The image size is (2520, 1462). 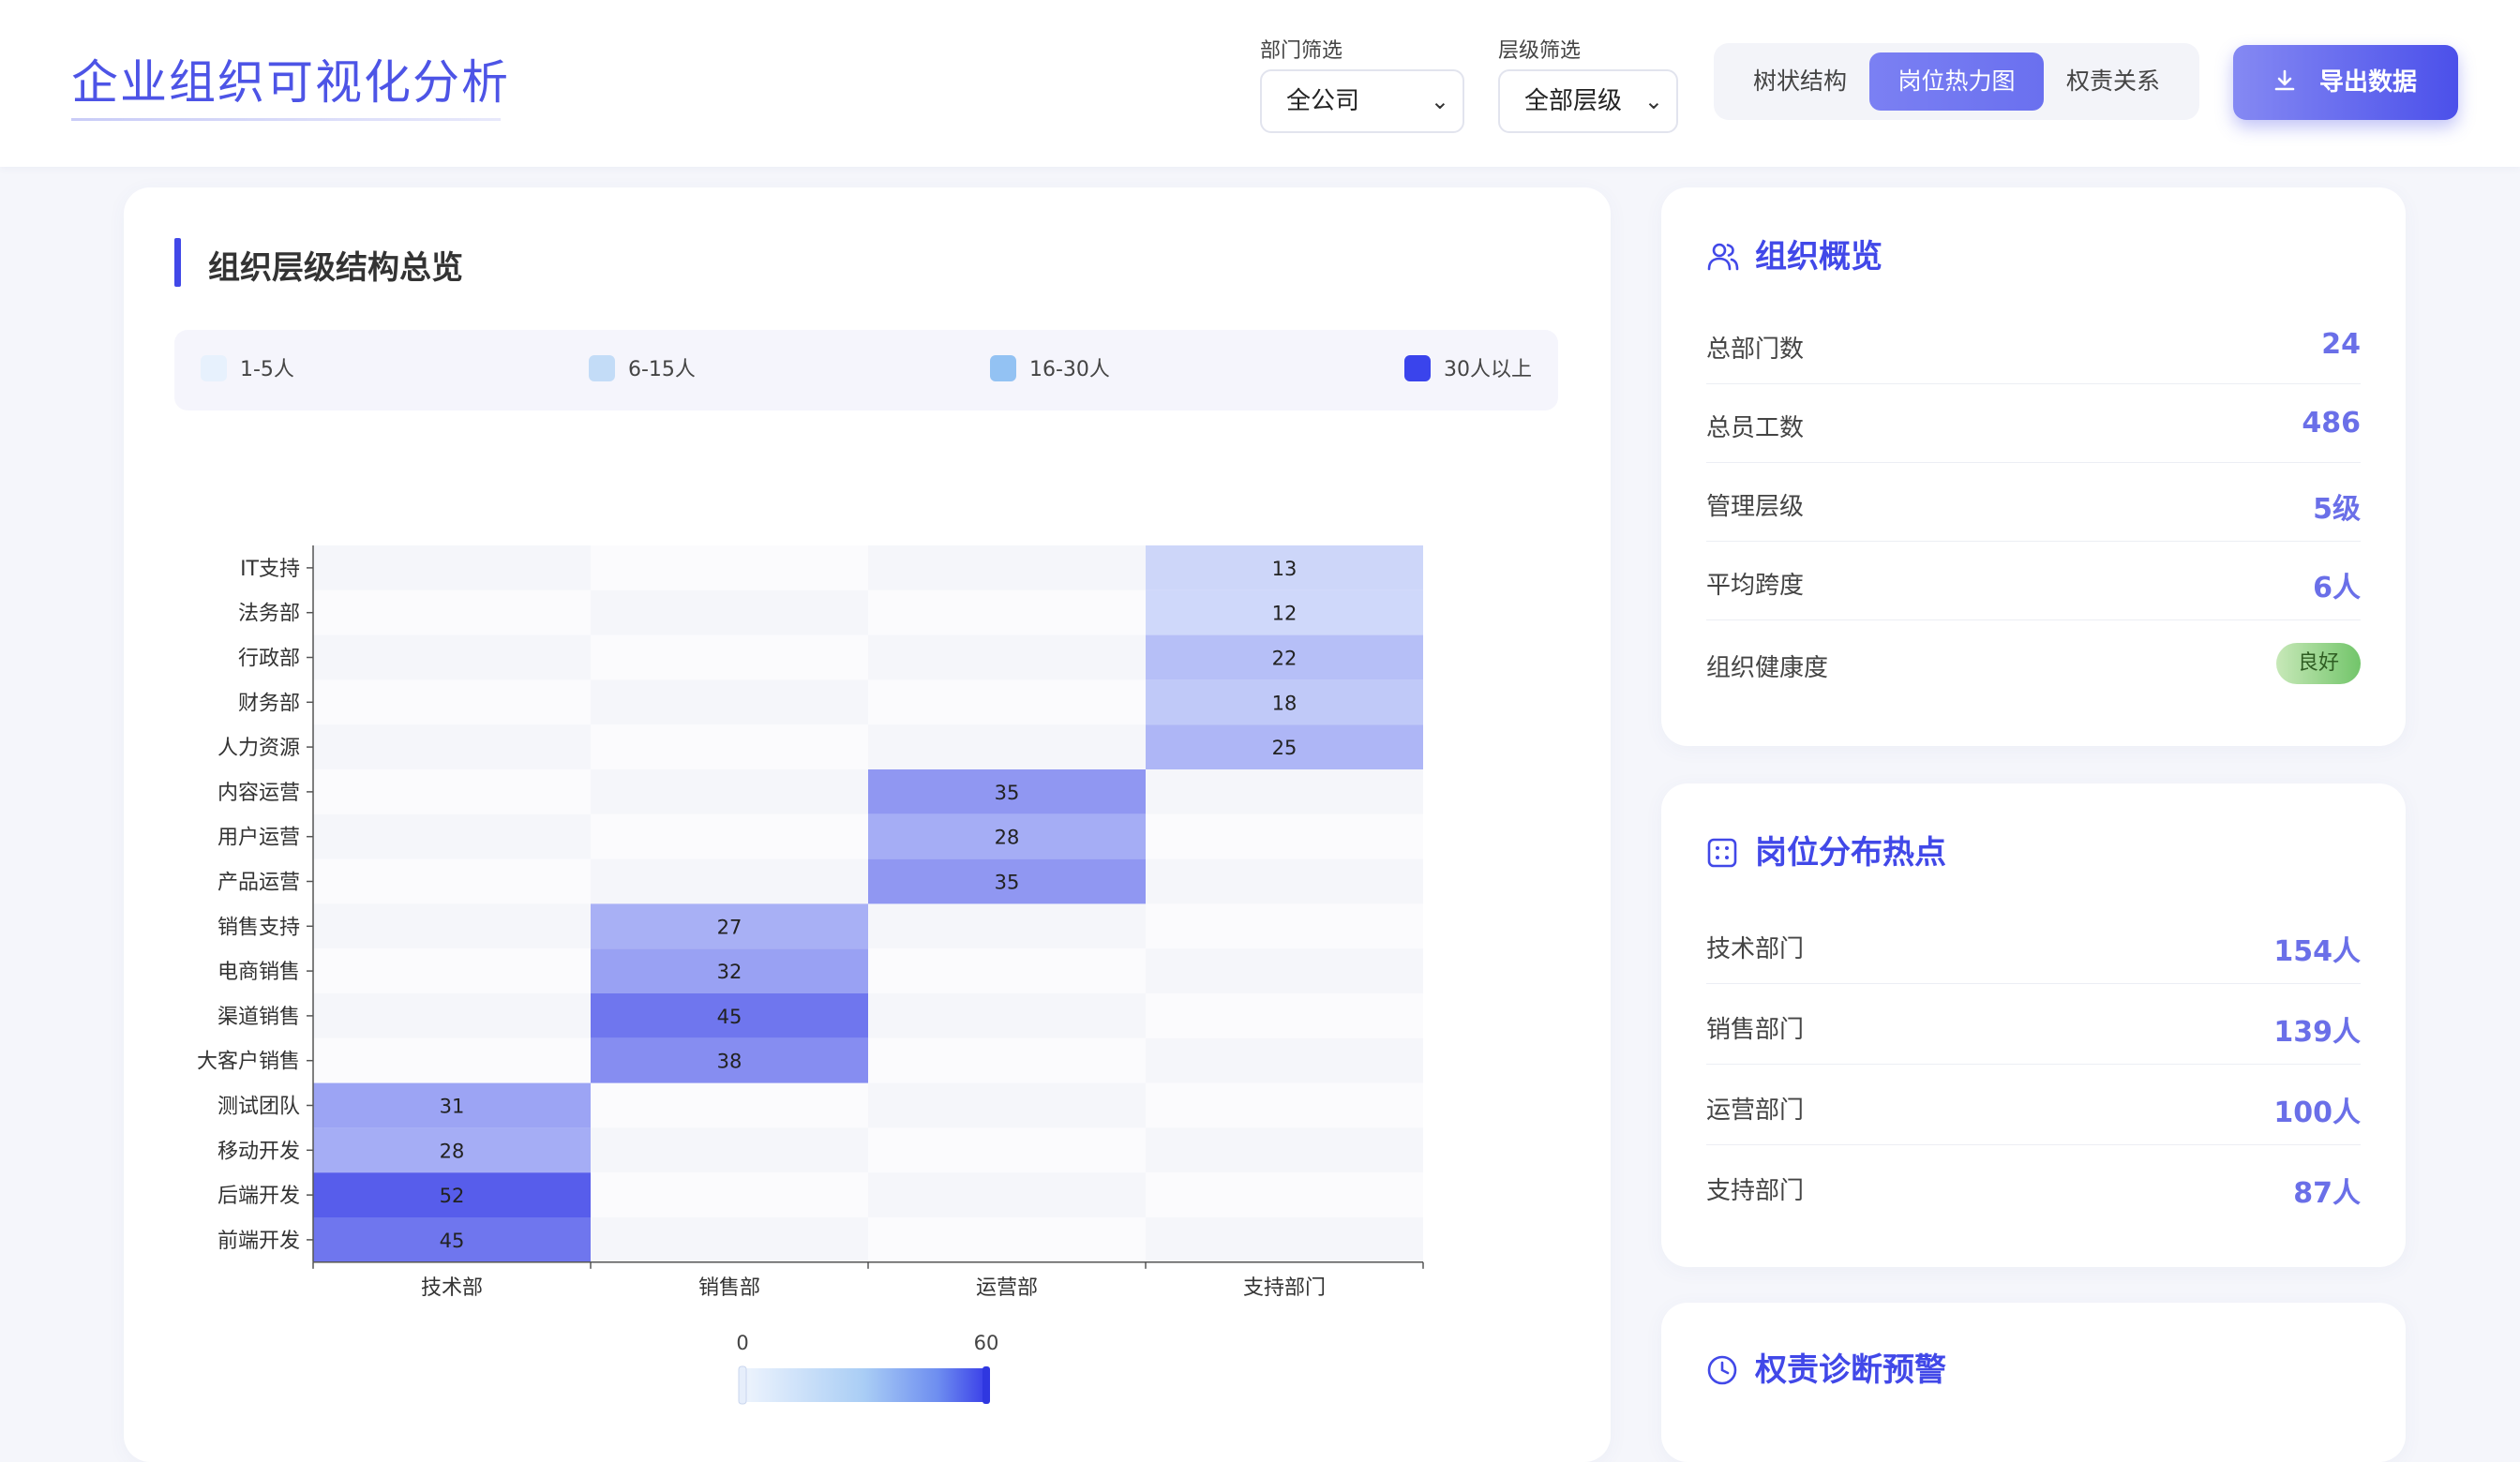 What do you see at coordinates (1755, 1110) in the screenshot?
I see `row-label: 运营部门` at bounding box center [1755, 1110].